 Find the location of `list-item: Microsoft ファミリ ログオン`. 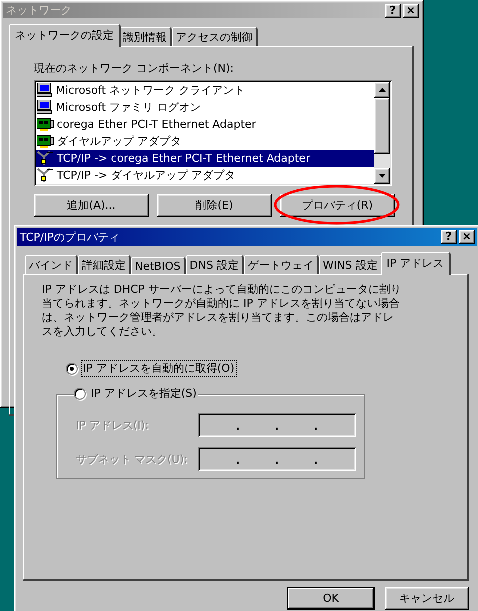

list-item: Microsoft ファミリ ログオン is located at coordinates (205, 107).